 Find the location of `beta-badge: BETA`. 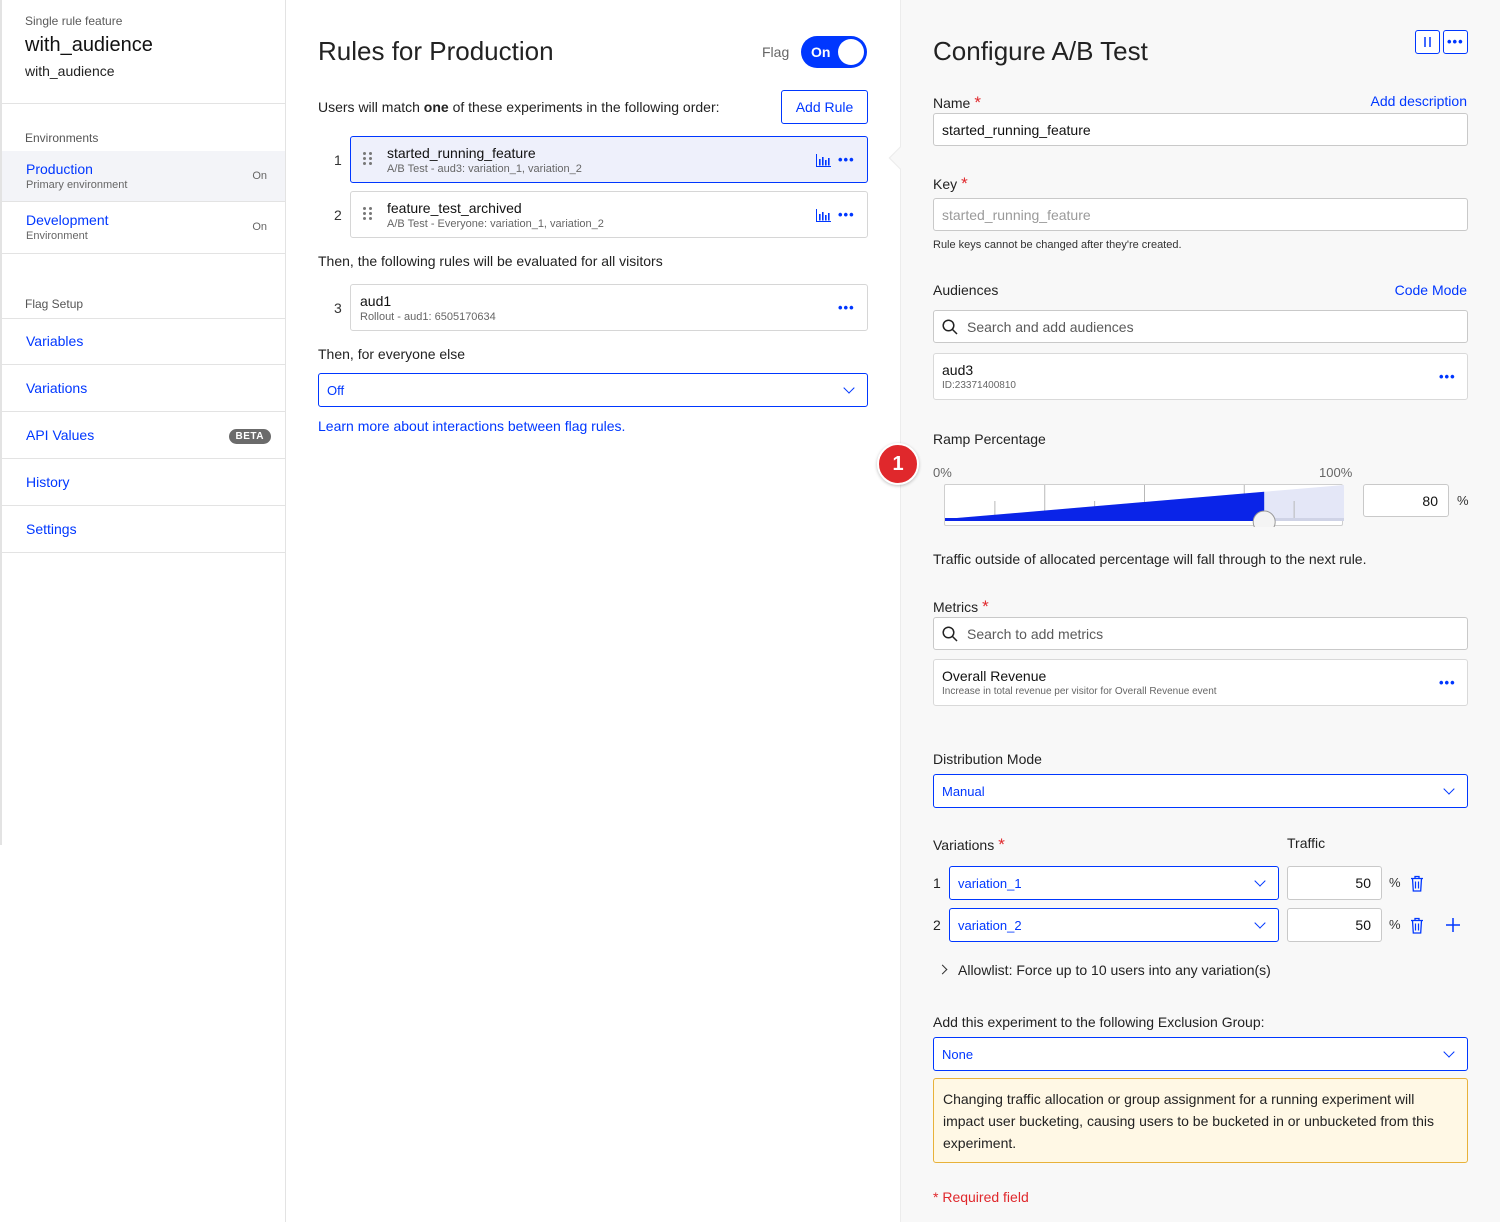

beta-badge: BETA is located at coordinates (249, 436).